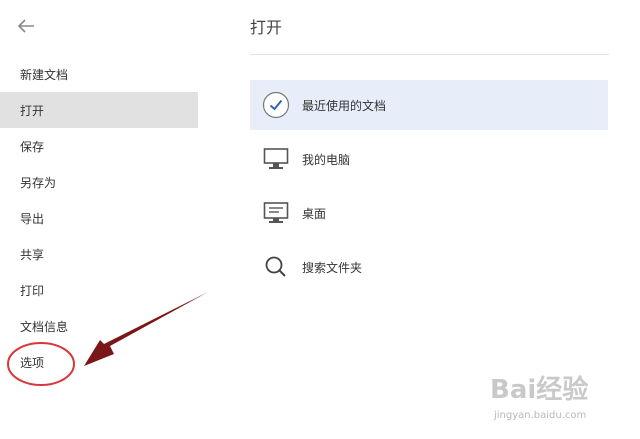  I want to click on location-search-folder: 搜索文件夹, so click(429, 267).